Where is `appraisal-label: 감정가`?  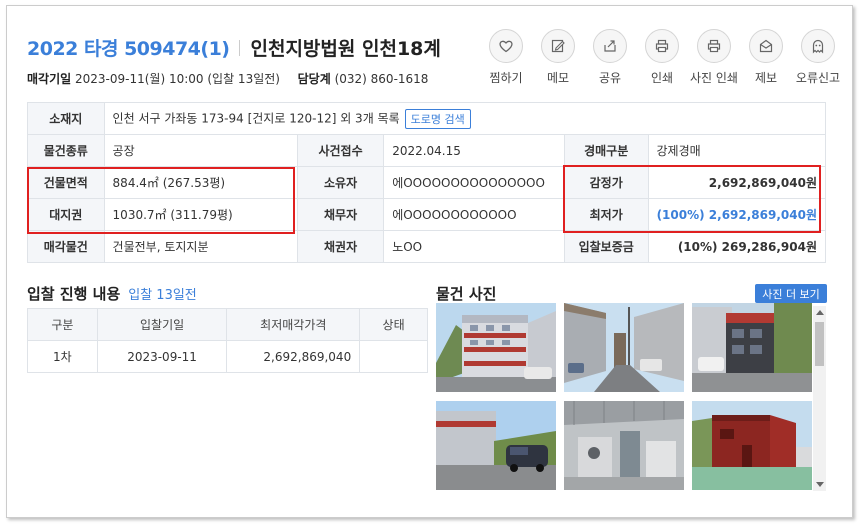 appraisal-label: 감정가 is located at coordinates (606, 182).